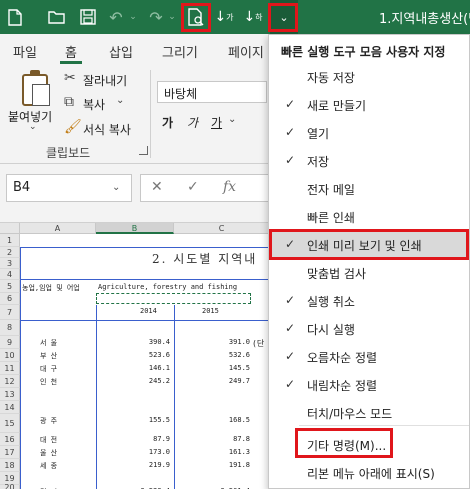 Image resolution: width=470 pixels, height=489 pixels. Describe the element at coordinates (369, 412) in the screenshot. I see `menu-item: 터치/마우스 모드` at that location.